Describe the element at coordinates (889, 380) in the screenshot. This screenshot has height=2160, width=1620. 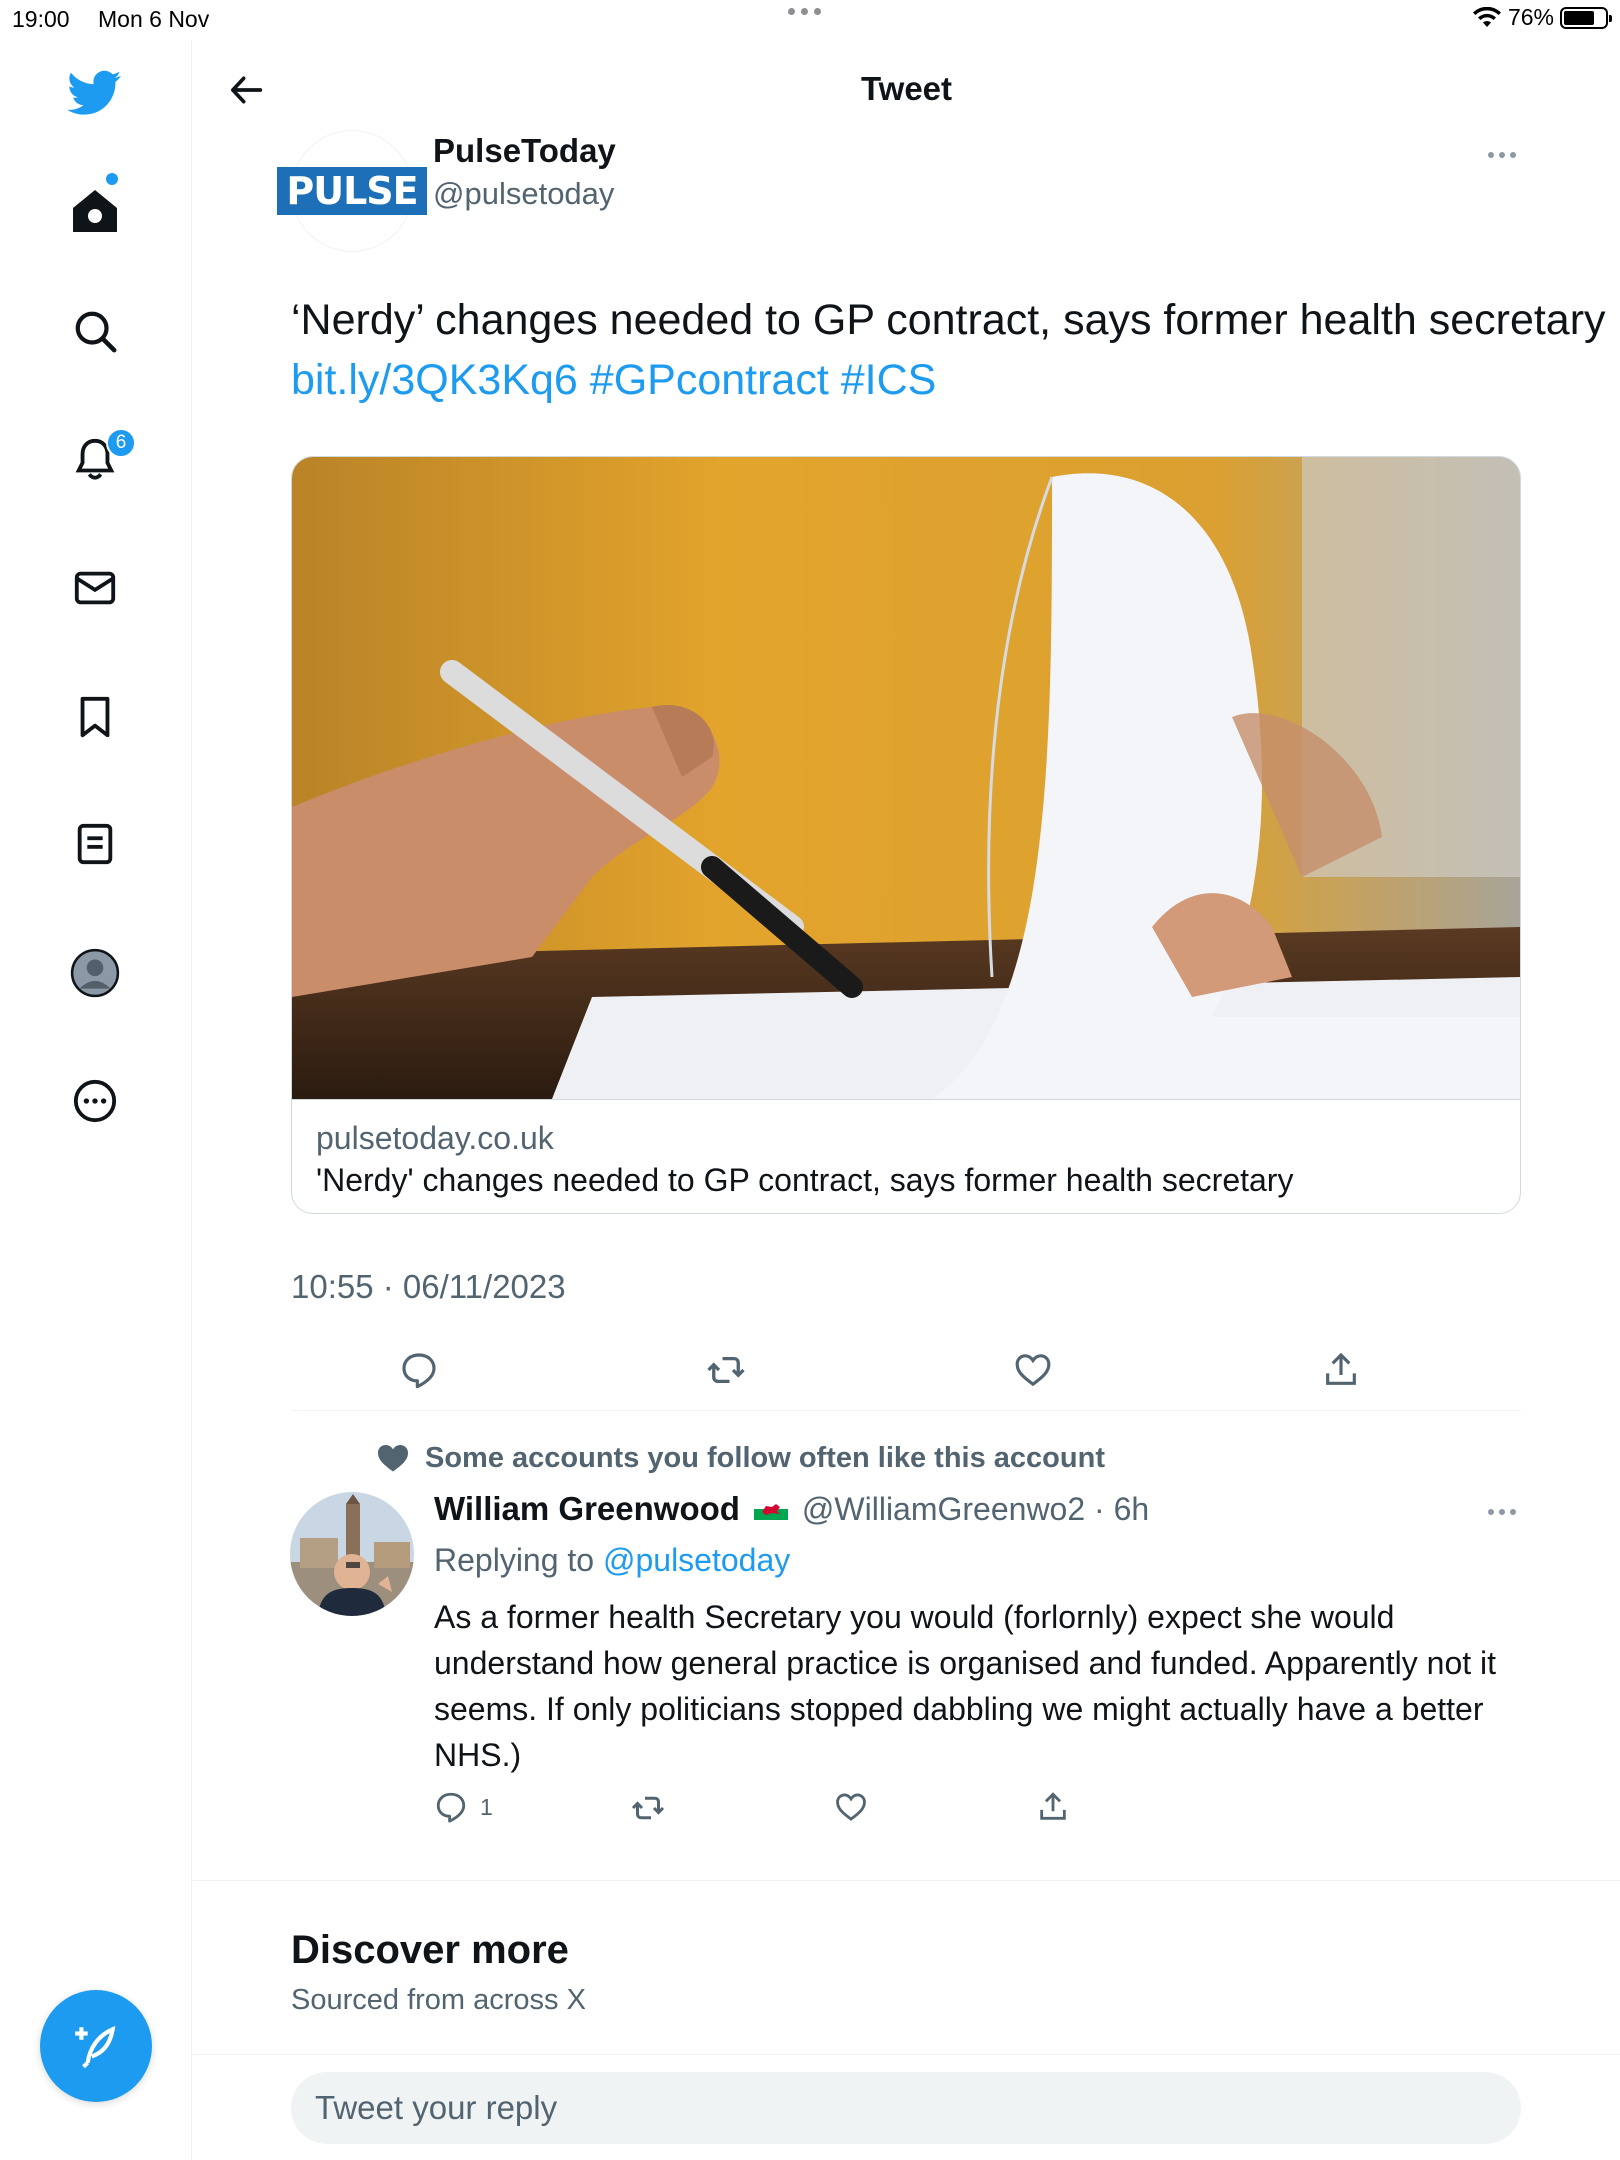
I see `hashtag-ics: #ICS` at that location.